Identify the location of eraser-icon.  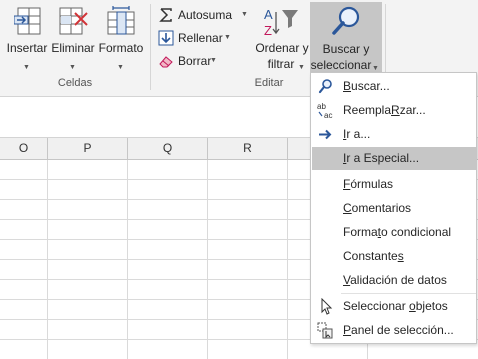
(166, 61).